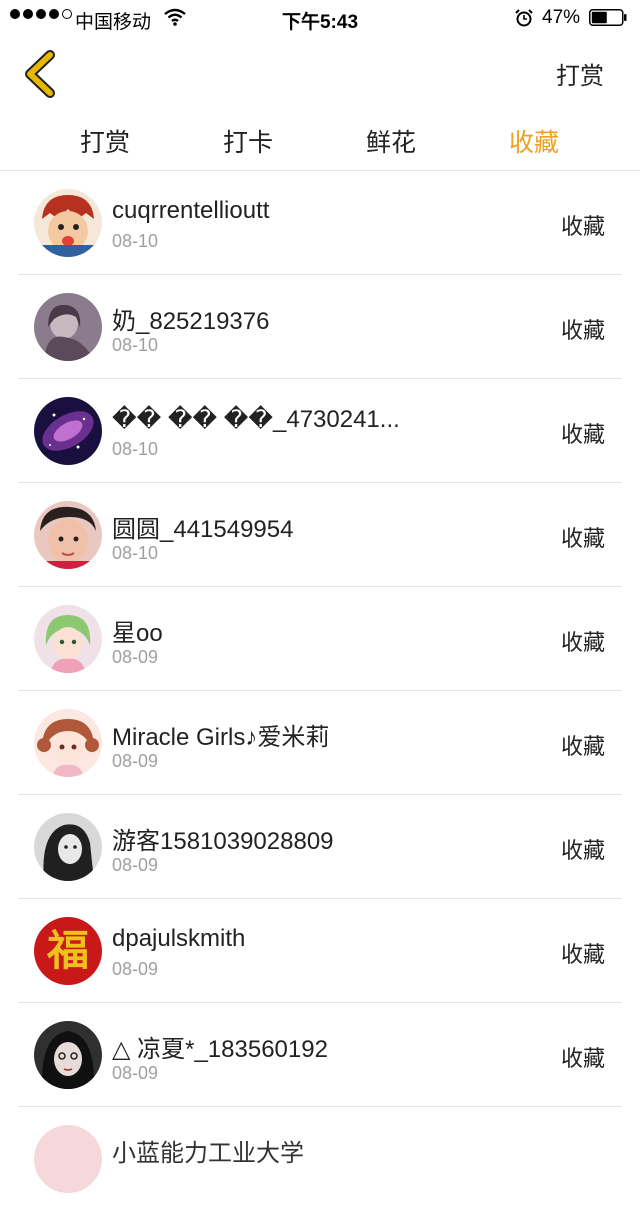 The height and width of the screenshot is (1211, 640). I want to click on list-item: �� �� ��_4730241... 08-10 收藏, so click(320, 431).